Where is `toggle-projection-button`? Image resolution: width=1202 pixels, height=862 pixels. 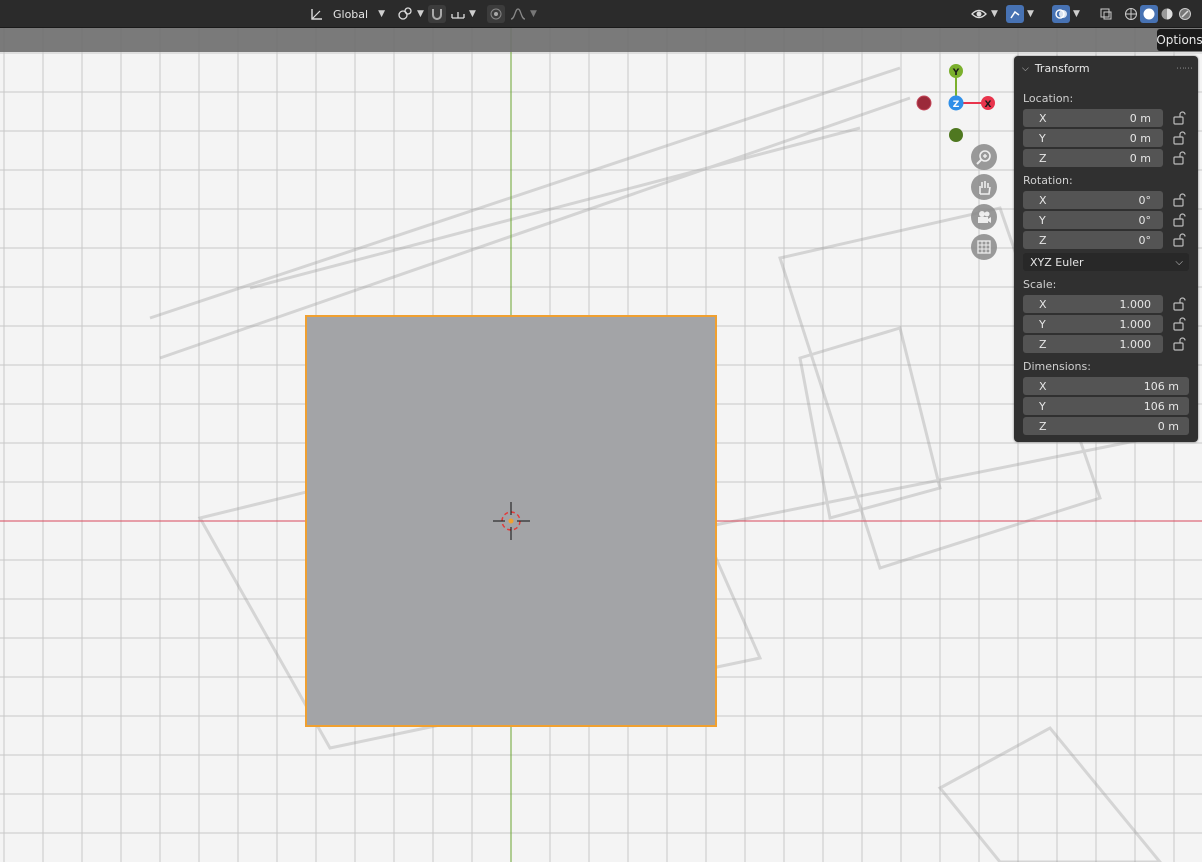 toggle-projection-button is located at coordinates (984, 247).